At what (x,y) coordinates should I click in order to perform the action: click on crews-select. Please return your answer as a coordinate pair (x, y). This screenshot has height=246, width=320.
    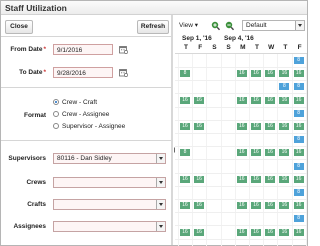
    Looking at the image, I should click on (109, 182).